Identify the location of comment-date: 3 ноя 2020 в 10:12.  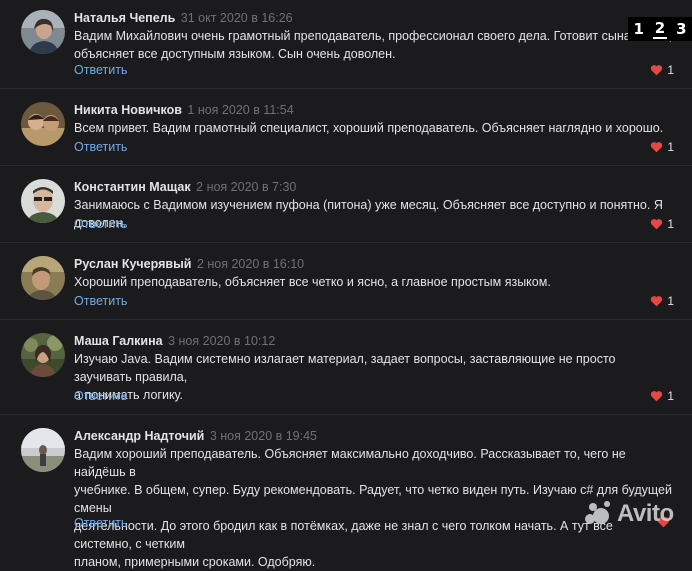
(222, 341).